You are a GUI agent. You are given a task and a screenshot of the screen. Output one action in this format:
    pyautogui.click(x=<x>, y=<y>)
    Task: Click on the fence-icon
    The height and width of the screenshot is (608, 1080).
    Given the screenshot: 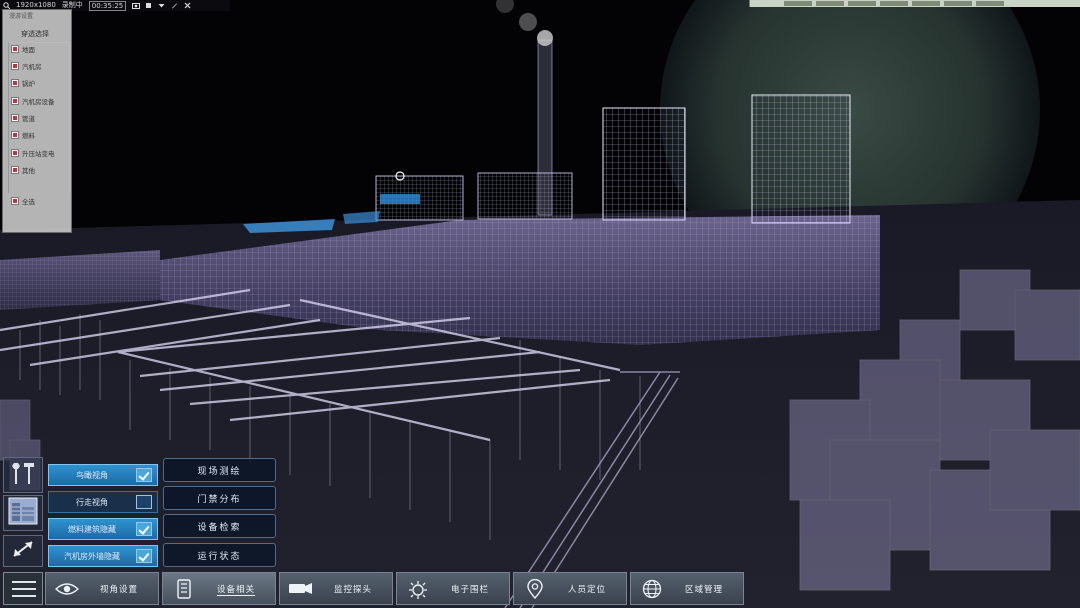 What is the action you would take?
    pyautogui.click(x=418, y=589)
    